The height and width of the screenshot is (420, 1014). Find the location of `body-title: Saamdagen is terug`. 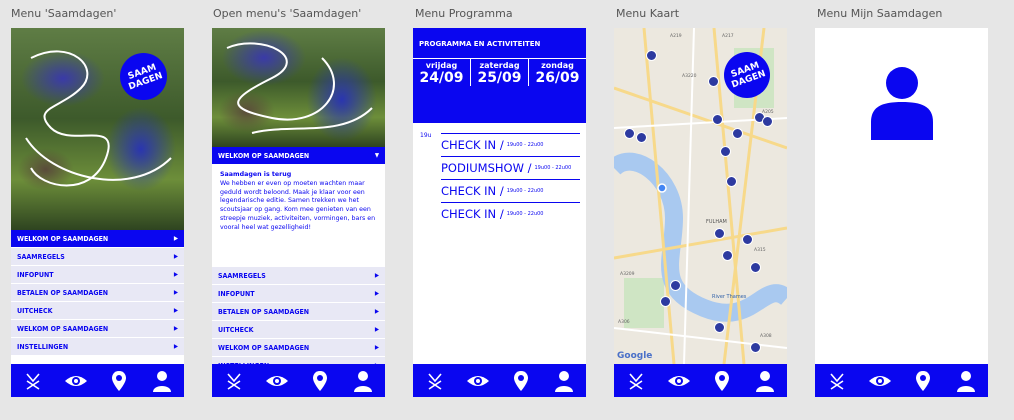

body-title: Saamdagen is terug is located at coordinates (256, 174).